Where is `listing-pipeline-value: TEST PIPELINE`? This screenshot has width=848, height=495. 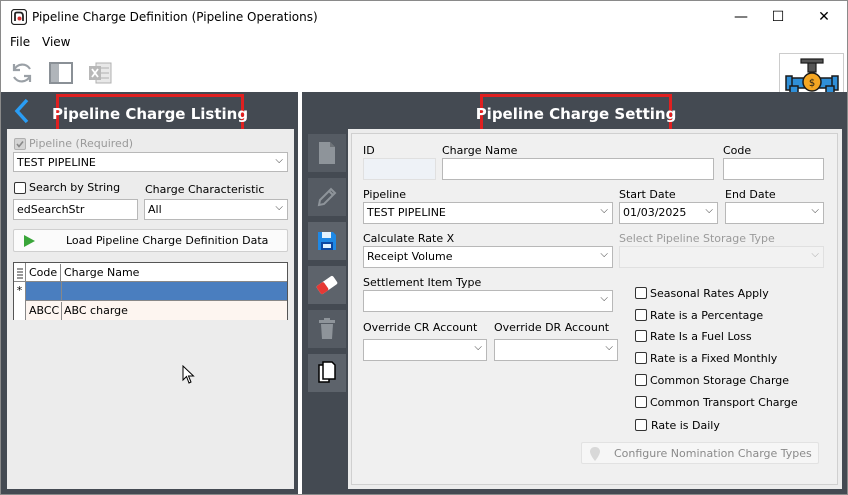
listing-pipeline-value: TEST PIPELINE is located at coordinates (56, 162).